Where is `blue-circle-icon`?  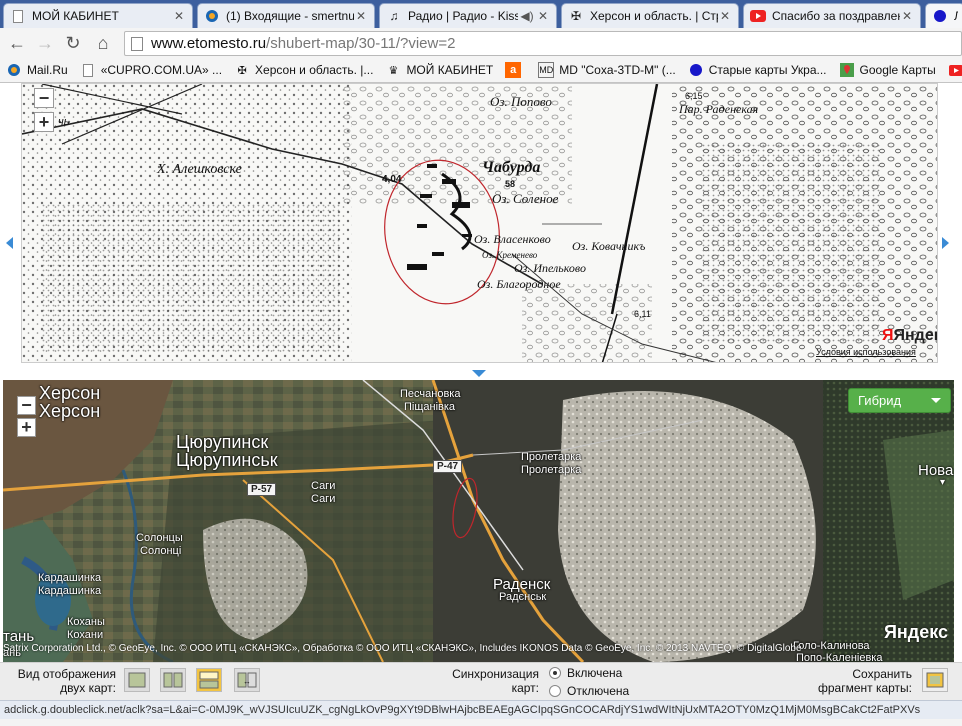 blue-circle-icon is located at coordinates (696, 70).